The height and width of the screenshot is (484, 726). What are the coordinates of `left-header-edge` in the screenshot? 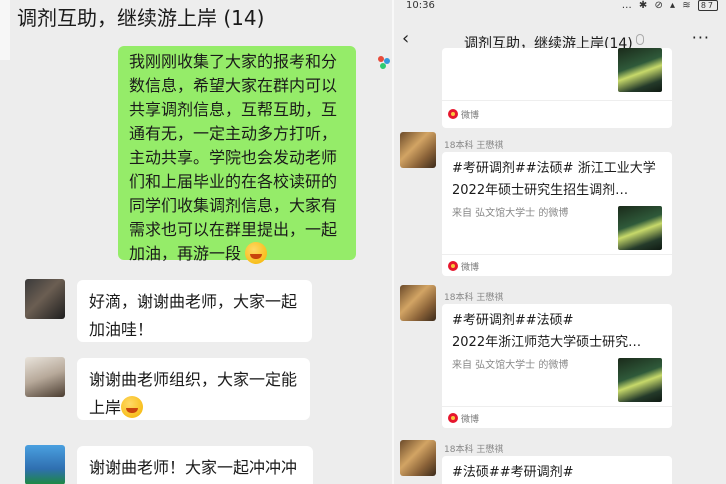 It's located at (5, 30).